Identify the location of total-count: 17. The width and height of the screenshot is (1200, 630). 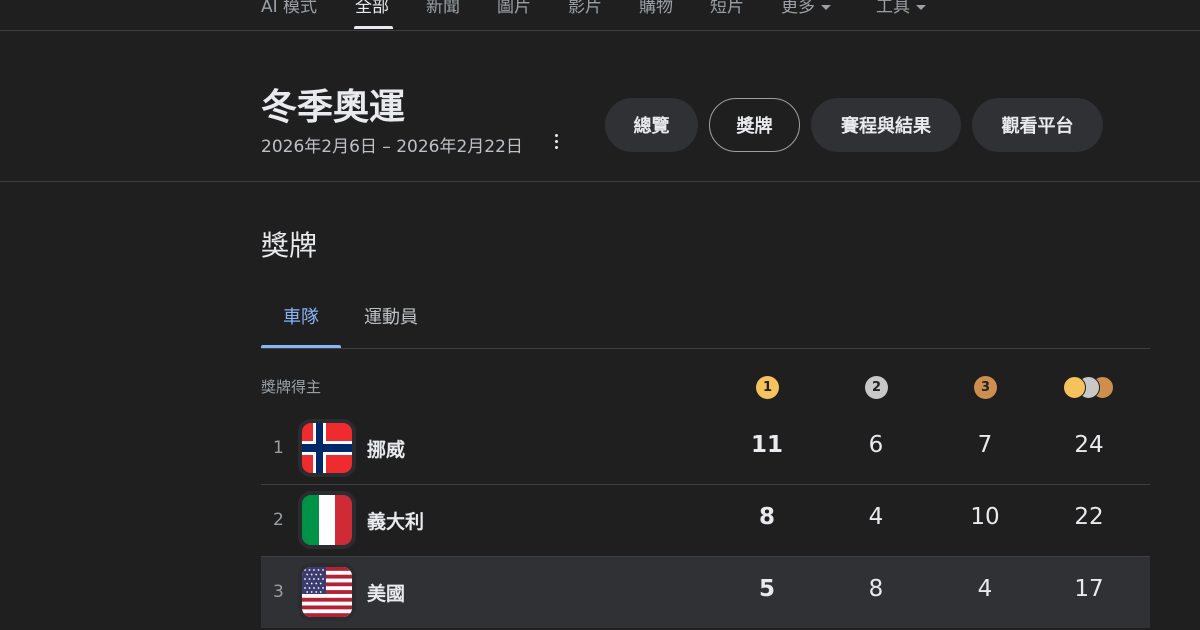
(1089, 589).